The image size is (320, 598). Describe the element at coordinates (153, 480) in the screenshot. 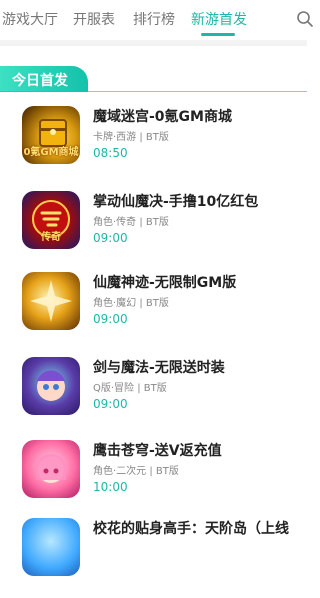

I see `game-list-item: 鹰击苍穹-送V返充值 角色·二次元 | BT版 10:00` at that location.